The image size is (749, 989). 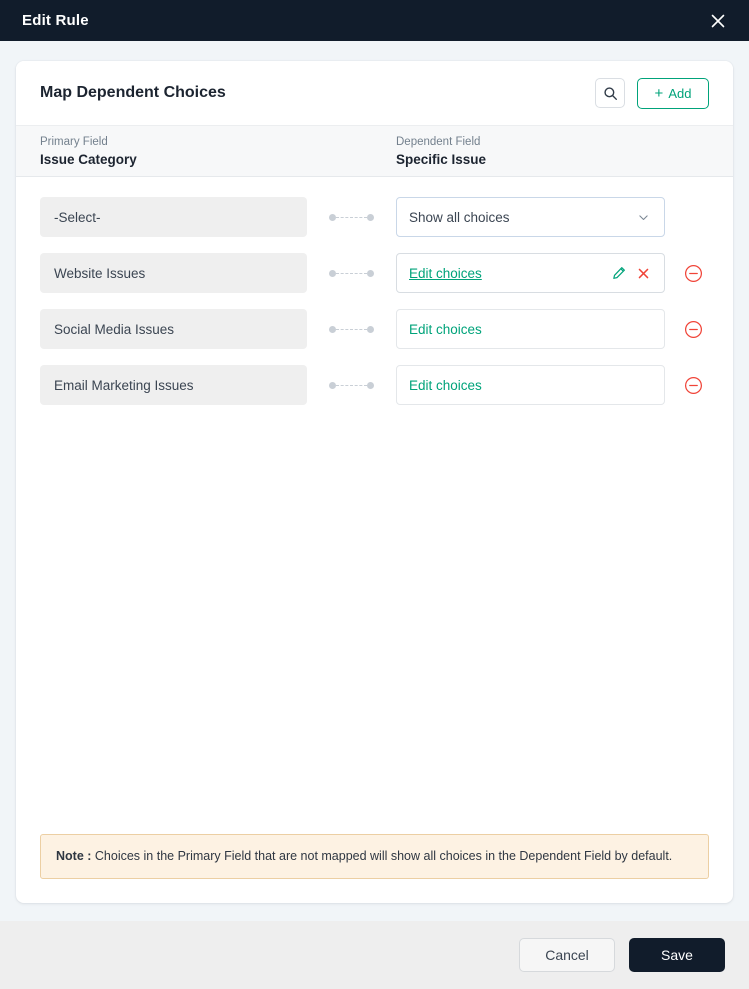 What do you see at coordinates (173, 217) in the screenshot?
I see `primary-choice-cell: -Select-` at bounding box center [173, 217].